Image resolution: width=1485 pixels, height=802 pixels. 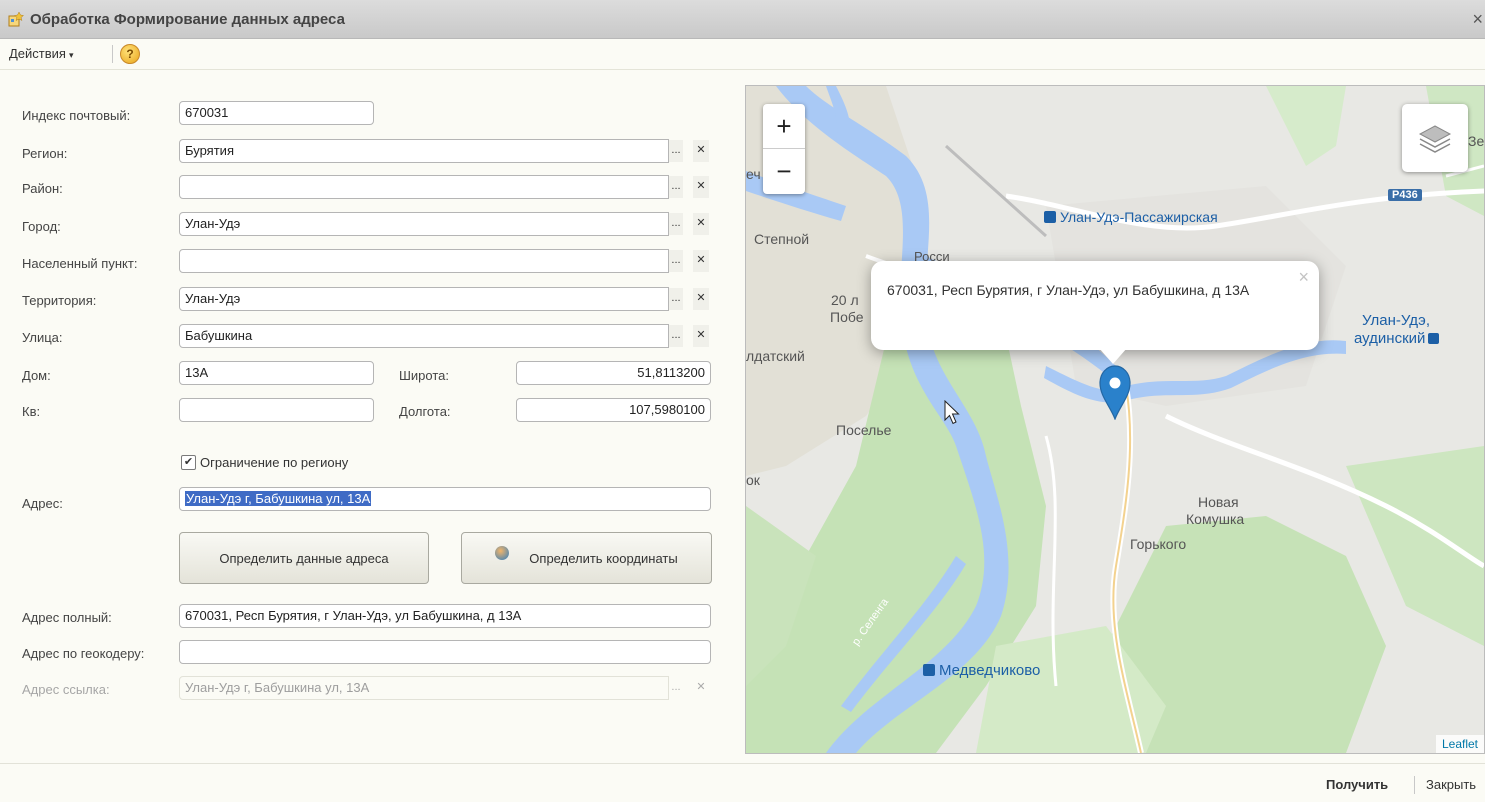 What do you see at coordinates (71, 55) in the screenshot?
I see `chevron-down-icon: ▾` at bounding box center [71, 55].